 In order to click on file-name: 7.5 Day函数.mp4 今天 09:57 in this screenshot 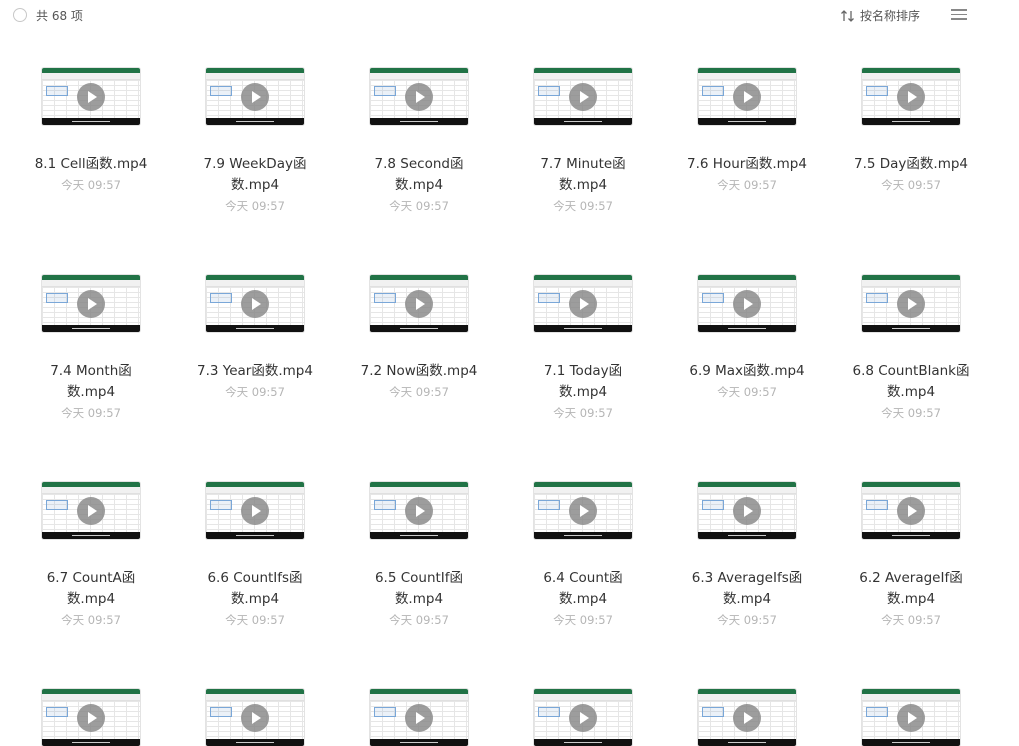, I will do `click(911, 175)`.